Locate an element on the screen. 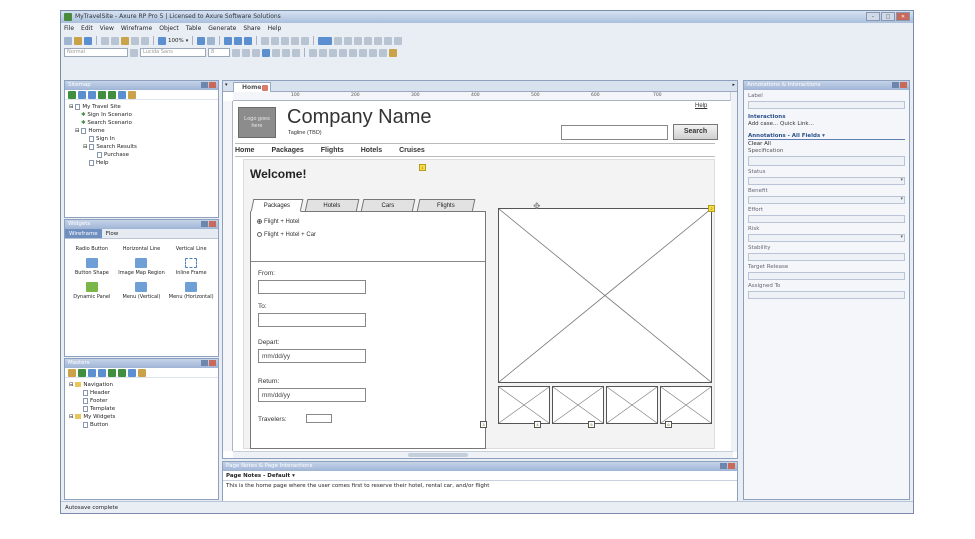 This screenshot has height=539, width=975. border-icon is located at coordinates (323, 52).